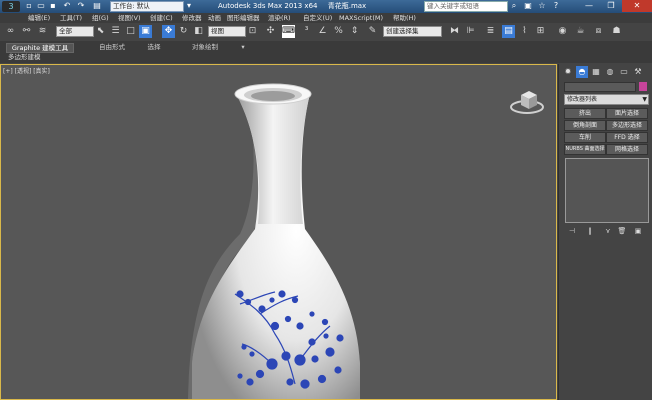 This screenshot has height=400, width=652. I want to click on selection-filter-value: 全部, so click(65, 31).